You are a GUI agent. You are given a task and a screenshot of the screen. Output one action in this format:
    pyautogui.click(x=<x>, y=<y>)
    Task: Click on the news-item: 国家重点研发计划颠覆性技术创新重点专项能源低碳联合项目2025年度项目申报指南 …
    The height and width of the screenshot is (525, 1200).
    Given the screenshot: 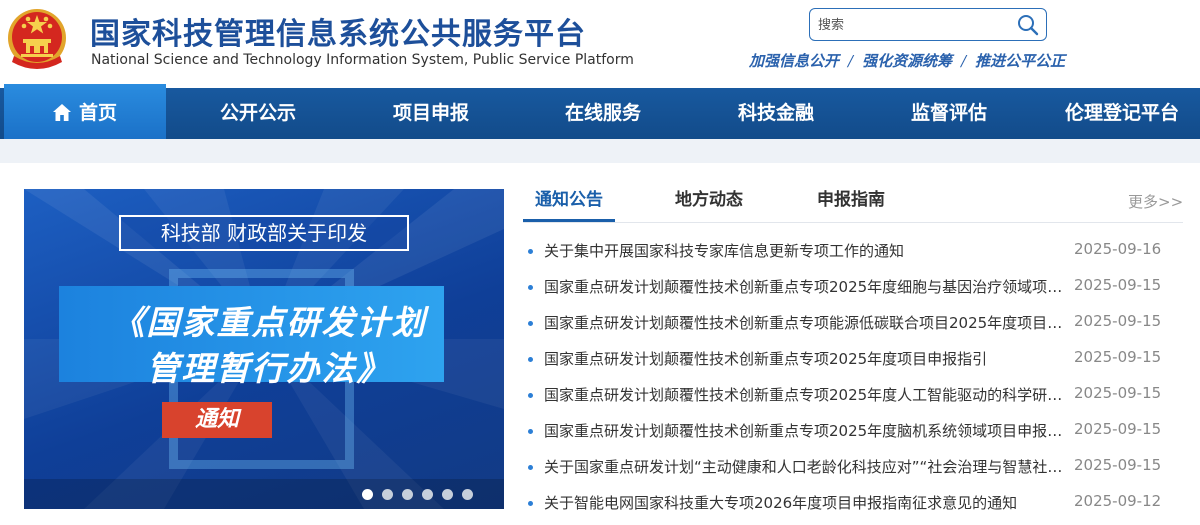 What is the action you would take?
    pyautogui.click(x=855, y=322)
    